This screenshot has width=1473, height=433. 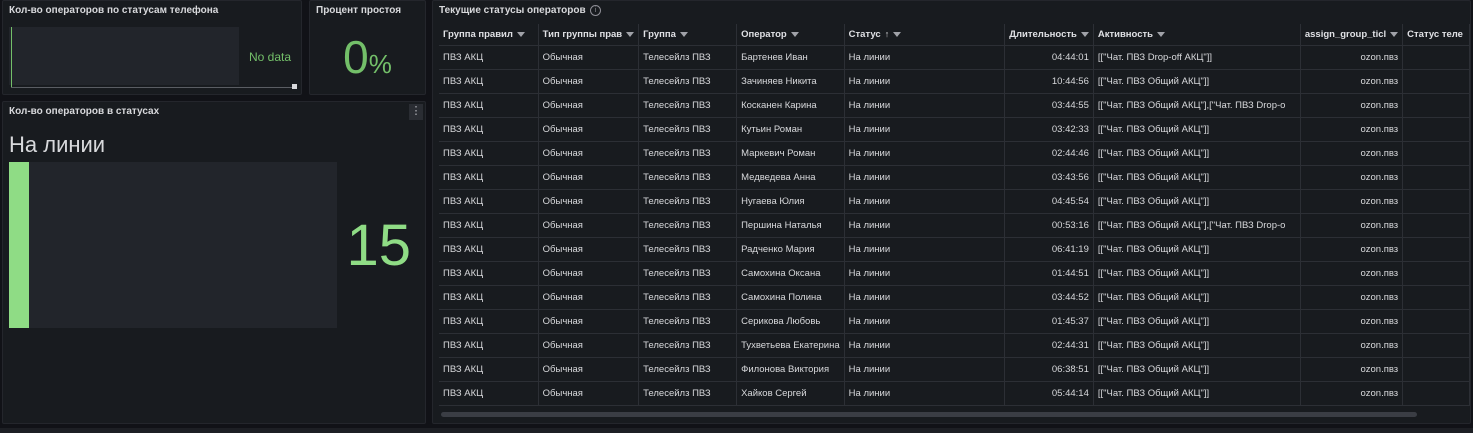 I want to click on table-cell: 05:44:14, so click(x=1049, y=393).